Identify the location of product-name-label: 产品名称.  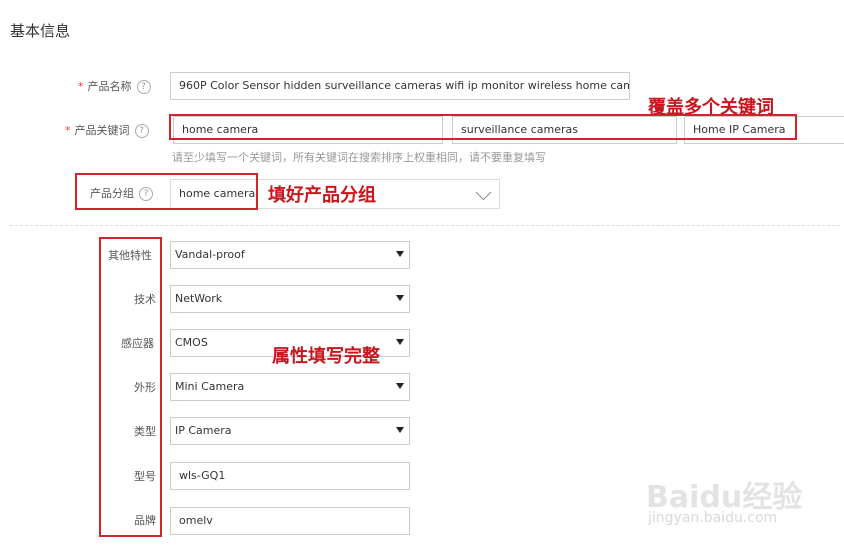
(109, 86).